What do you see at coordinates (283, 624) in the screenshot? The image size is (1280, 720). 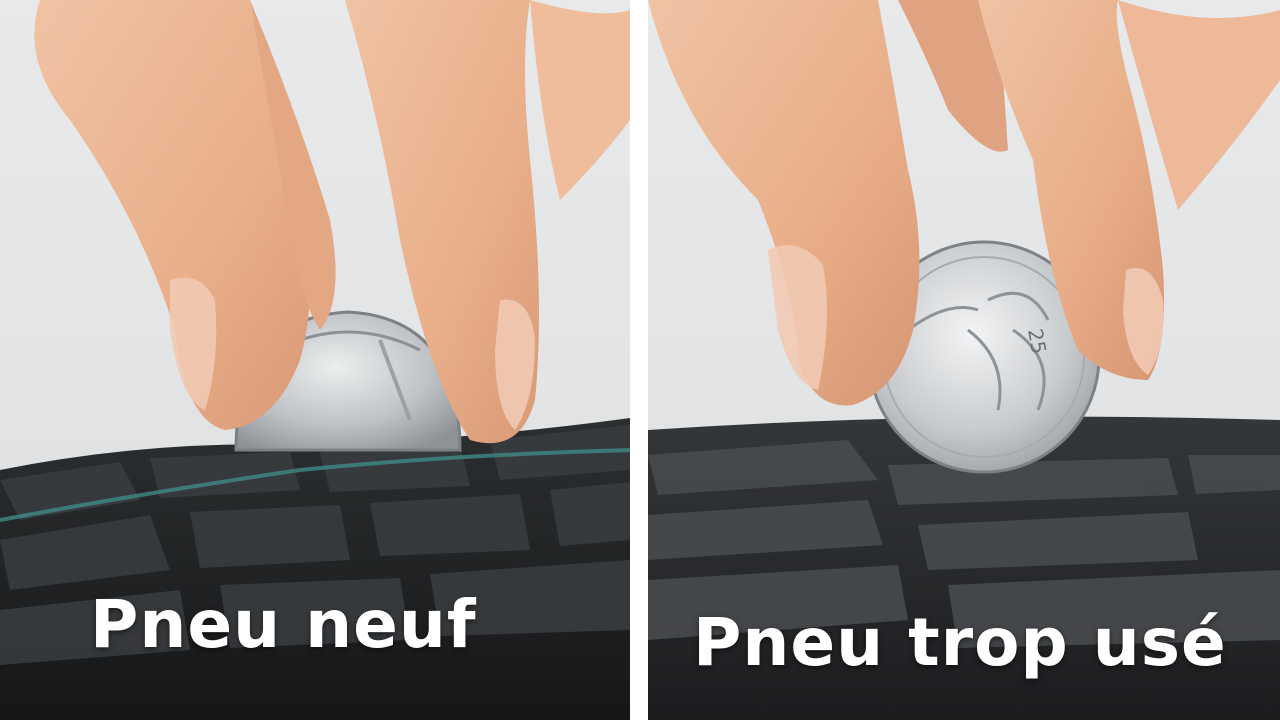 I see `caption-new-tire: Pneu neuf` at bounding box center [283, 624].